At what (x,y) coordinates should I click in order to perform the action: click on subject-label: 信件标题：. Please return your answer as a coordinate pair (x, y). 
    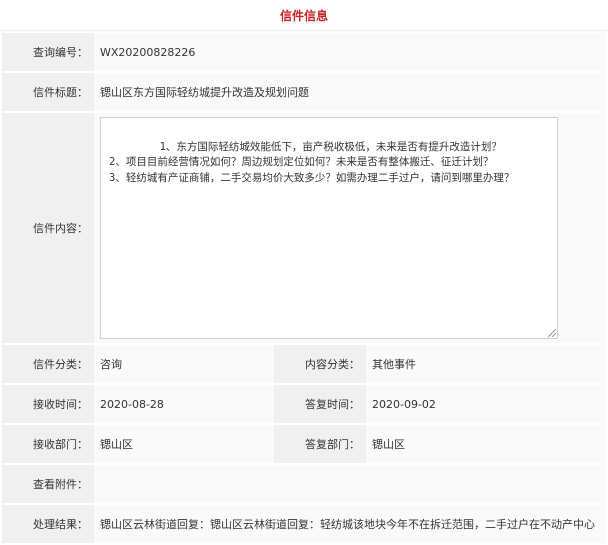
    Looking at the image, I should click on (48, 92).